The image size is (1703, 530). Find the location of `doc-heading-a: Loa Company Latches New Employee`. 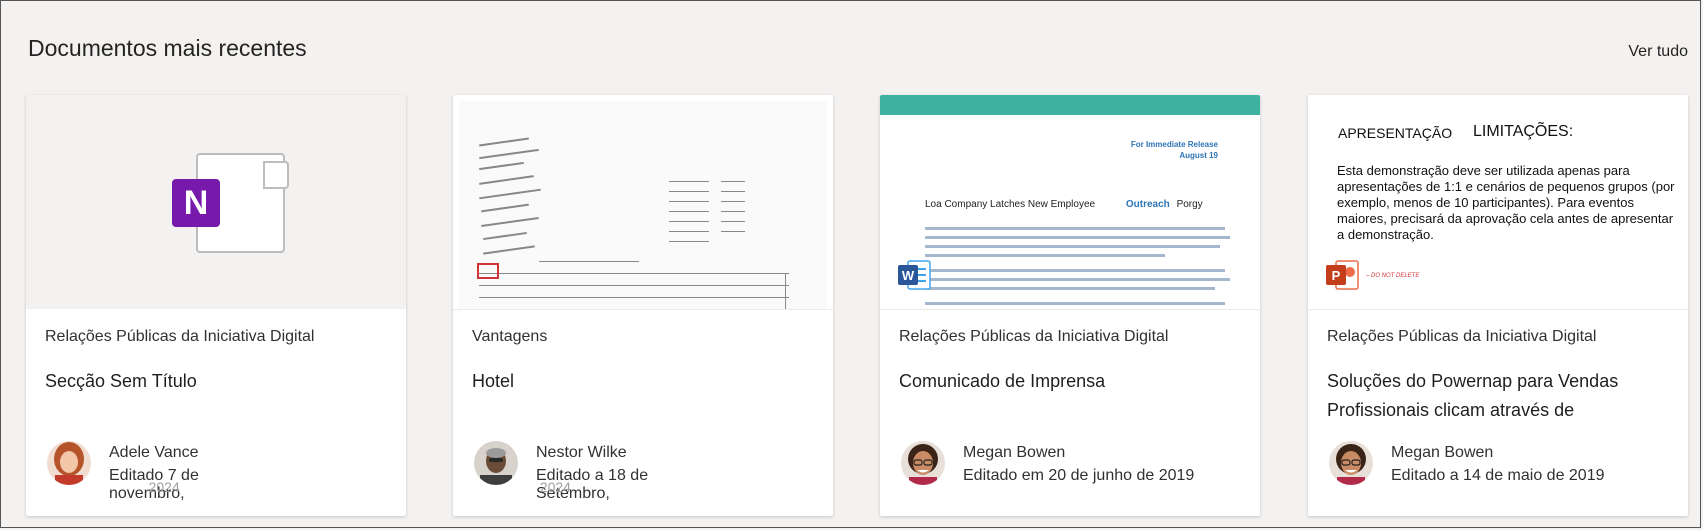

doc-heading-a: Loa Company Latches New Employee is located at coordinates (1010, 204).